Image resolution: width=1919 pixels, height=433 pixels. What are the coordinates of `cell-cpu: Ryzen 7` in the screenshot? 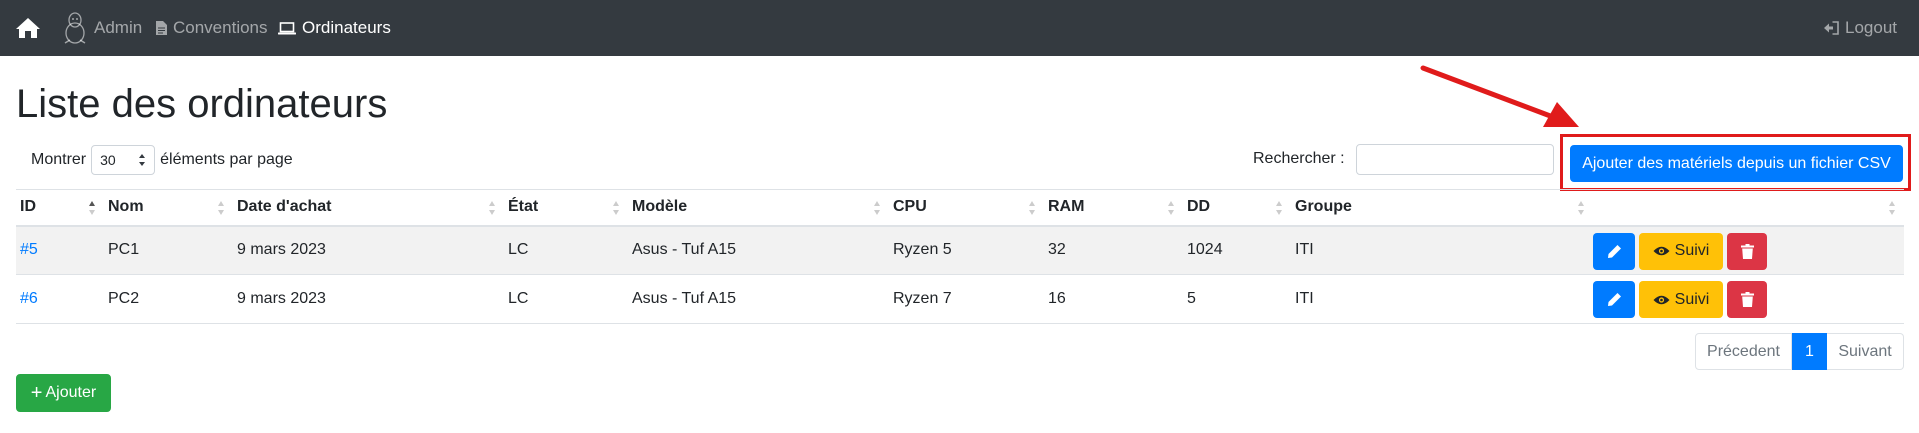 It's located at (966, 299).